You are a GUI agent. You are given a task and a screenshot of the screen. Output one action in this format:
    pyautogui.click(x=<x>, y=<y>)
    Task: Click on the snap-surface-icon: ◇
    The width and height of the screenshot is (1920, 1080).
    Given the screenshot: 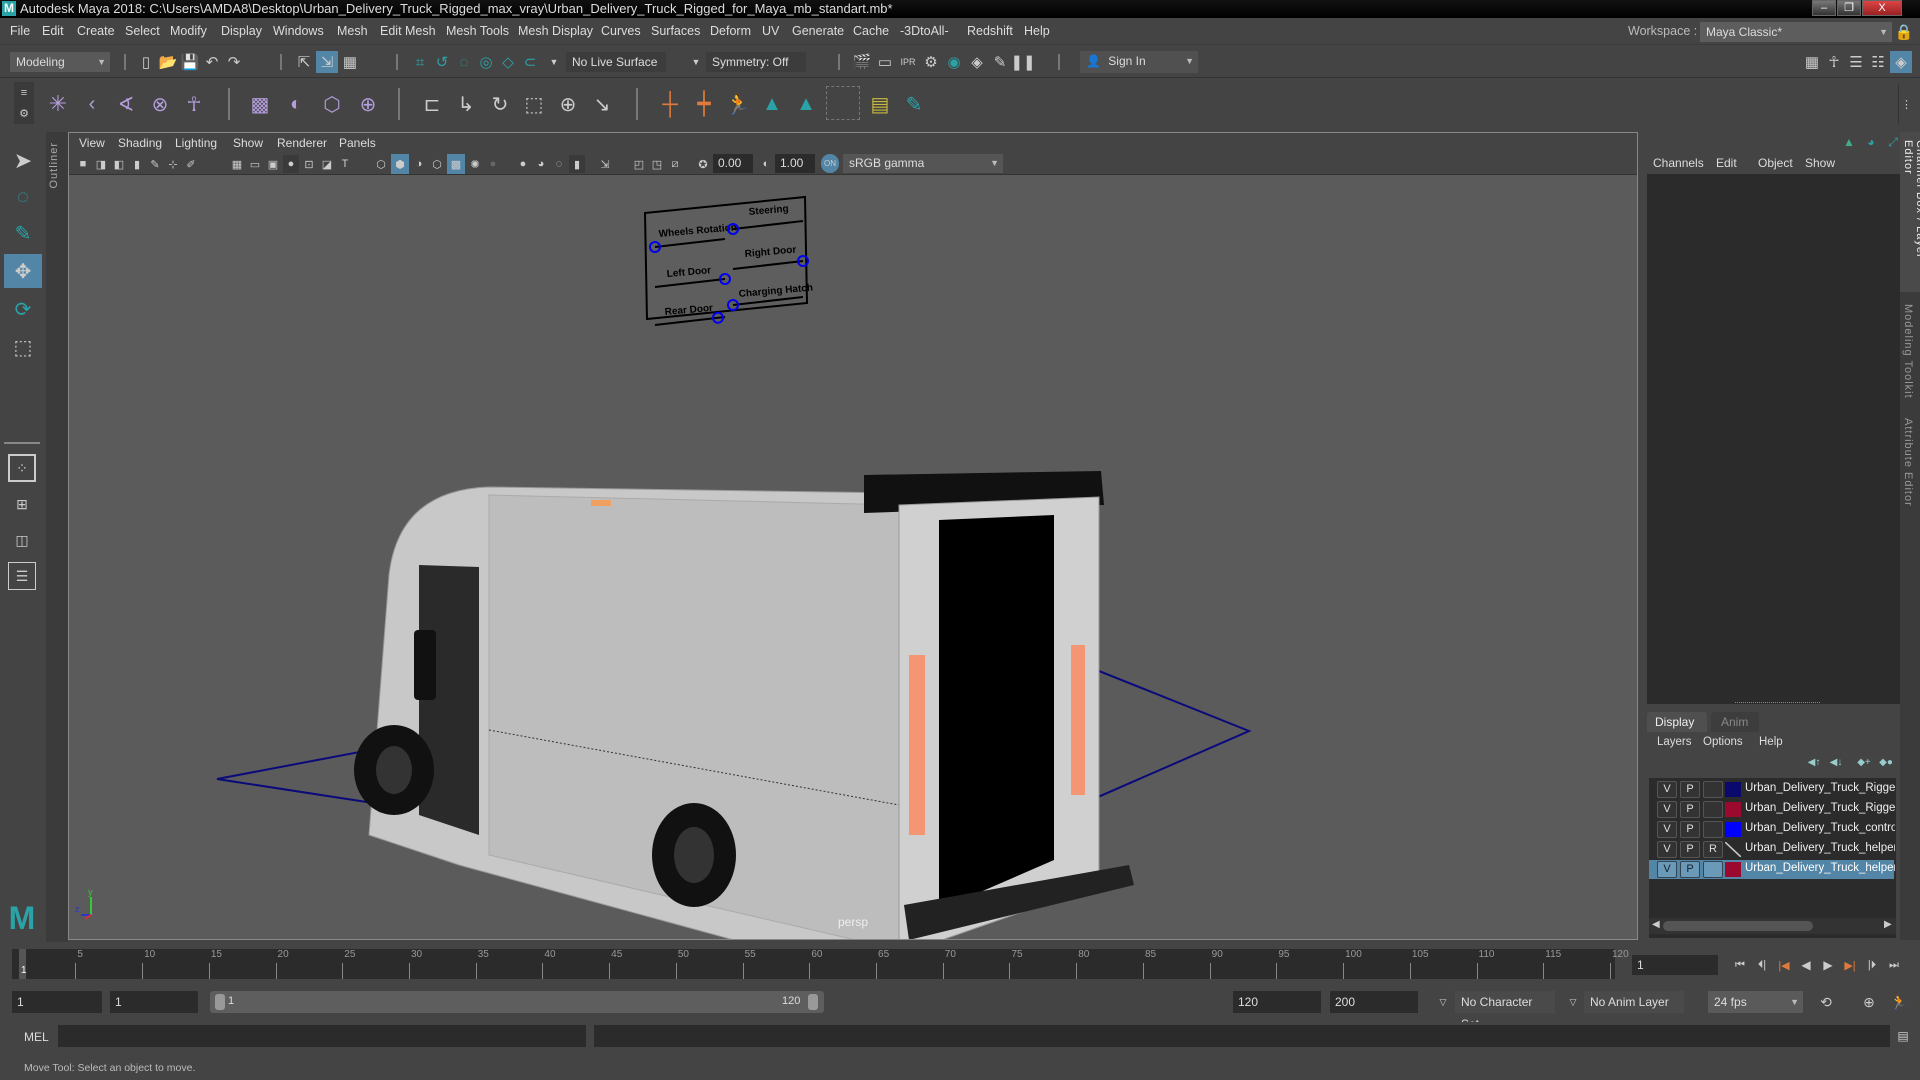 What is the action you would take?
    pyautogui.click(x=508, y=62)
    